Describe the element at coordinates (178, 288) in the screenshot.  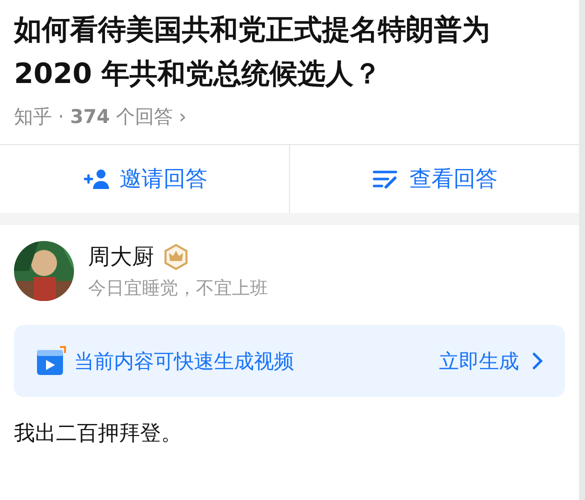
I see `author-bio: 今日宜睡觉，不宜上班` at that location.